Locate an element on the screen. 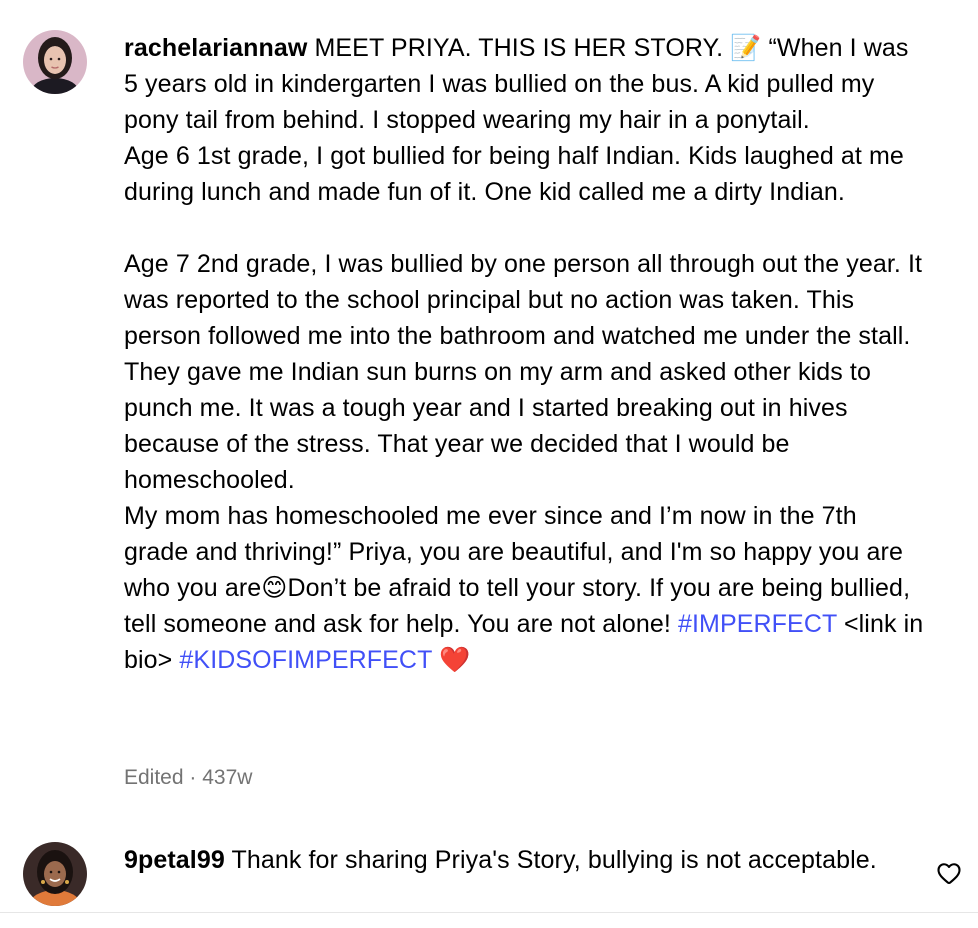  hashtag-imperfect: #IMPERFECT is located at coordinates (757, 624).